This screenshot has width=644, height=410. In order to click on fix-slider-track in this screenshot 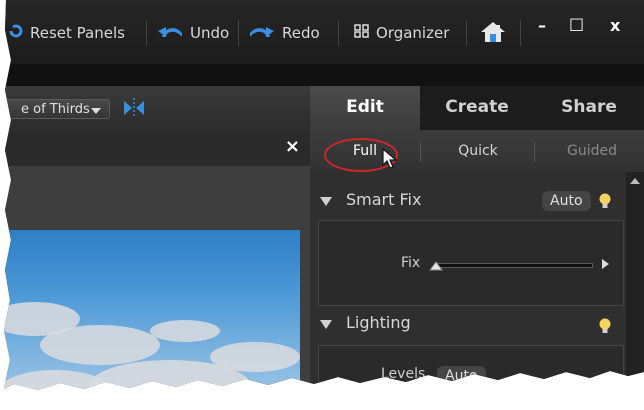, I will do `click(515, 265)`.